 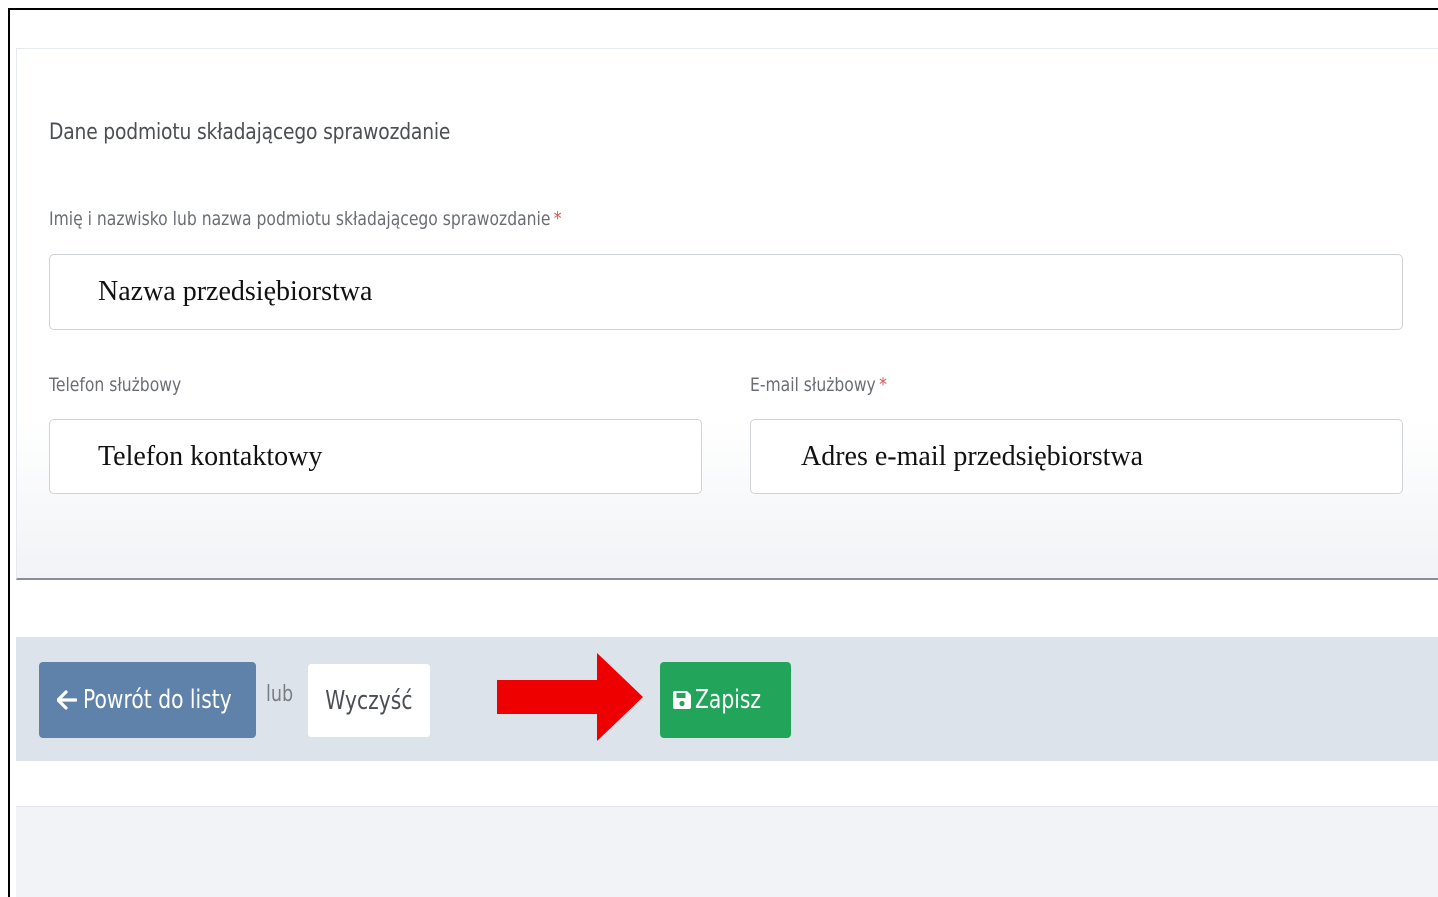 What do you see at coordinates (813, 385) in the screenshot?
I see `email-label-text: E-mail służbowy` at bounding box center [813, 385].